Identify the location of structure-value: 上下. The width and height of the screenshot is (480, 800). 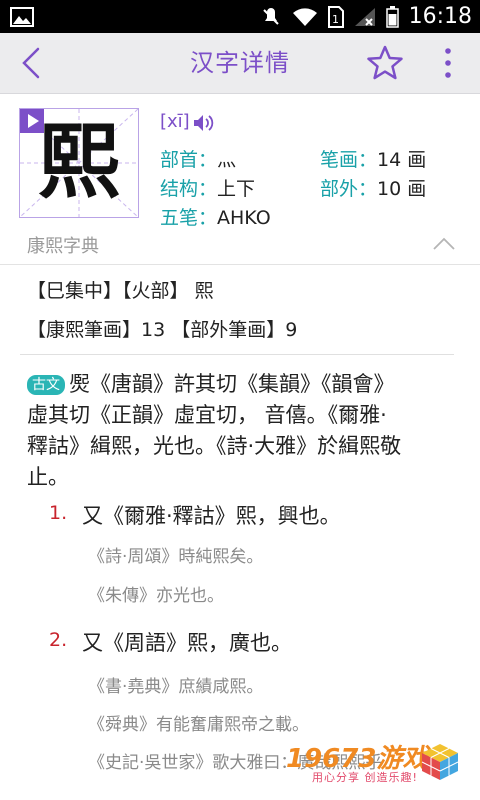
(236, 189).